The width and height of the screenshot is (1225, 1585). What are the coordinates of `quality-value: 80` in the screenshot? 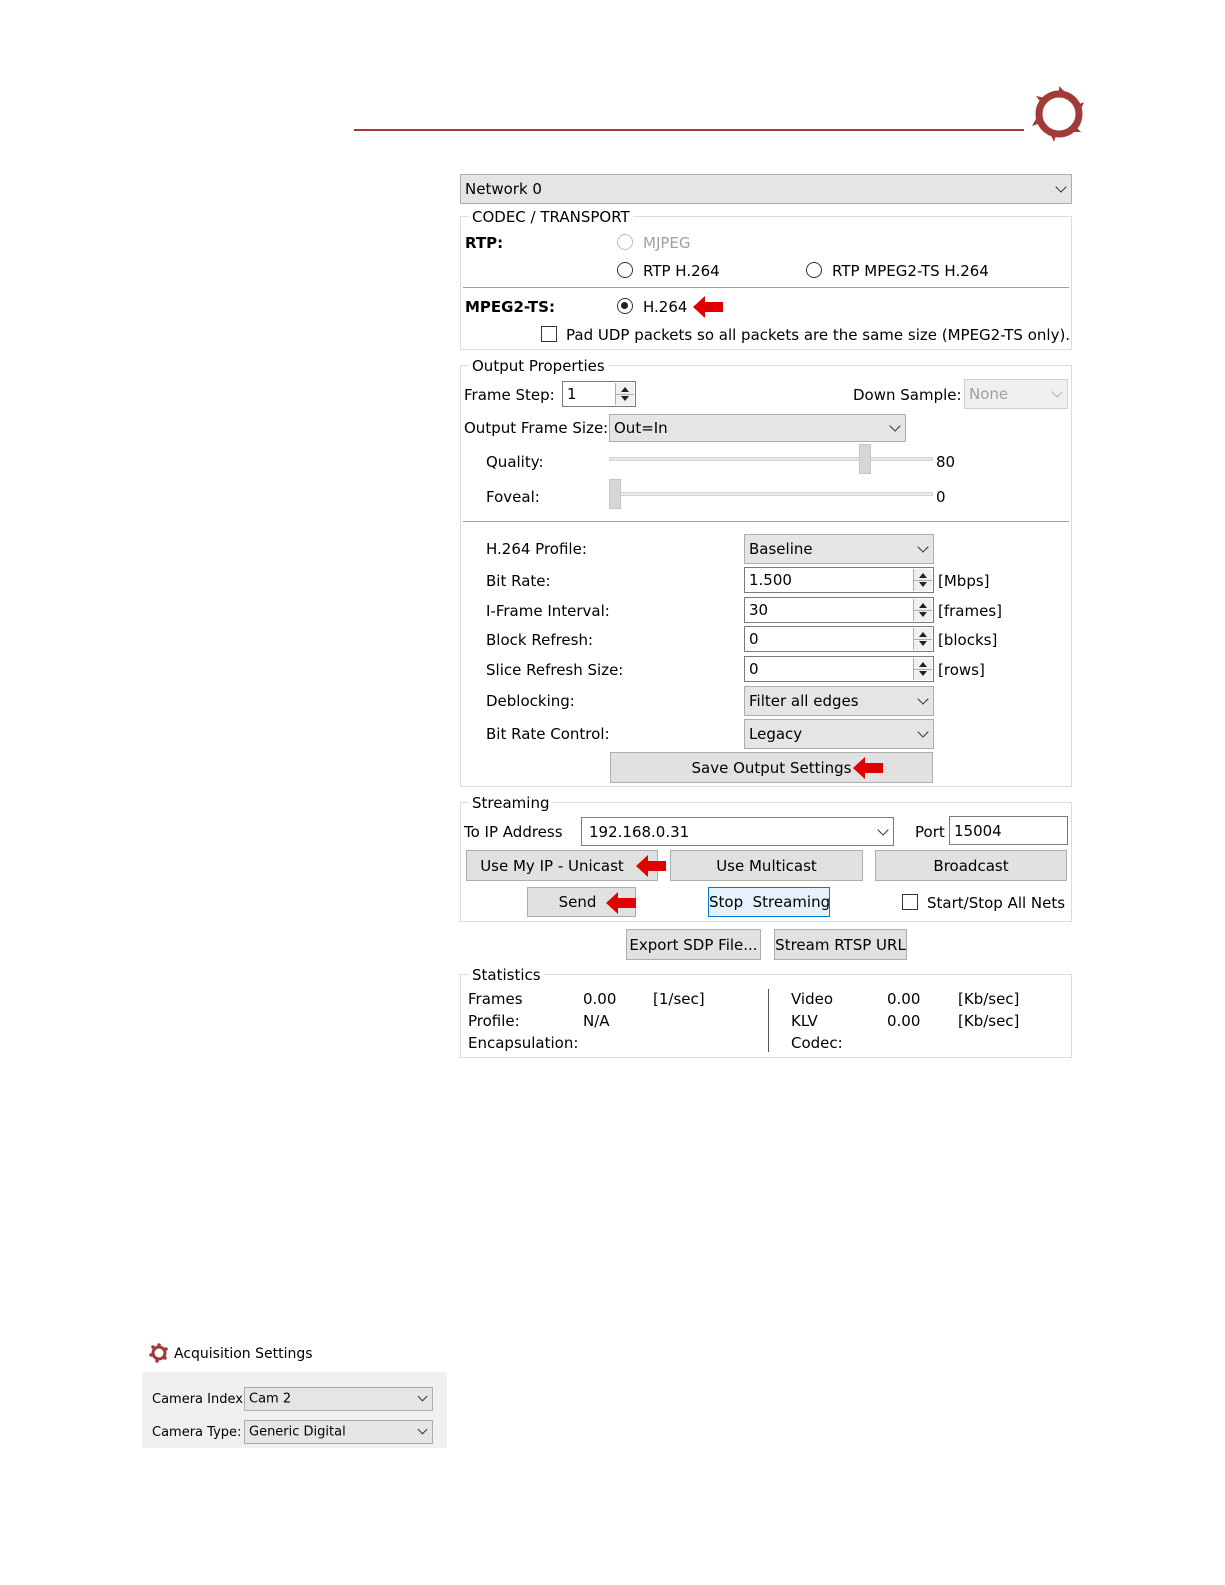 It's located at (946, 462).